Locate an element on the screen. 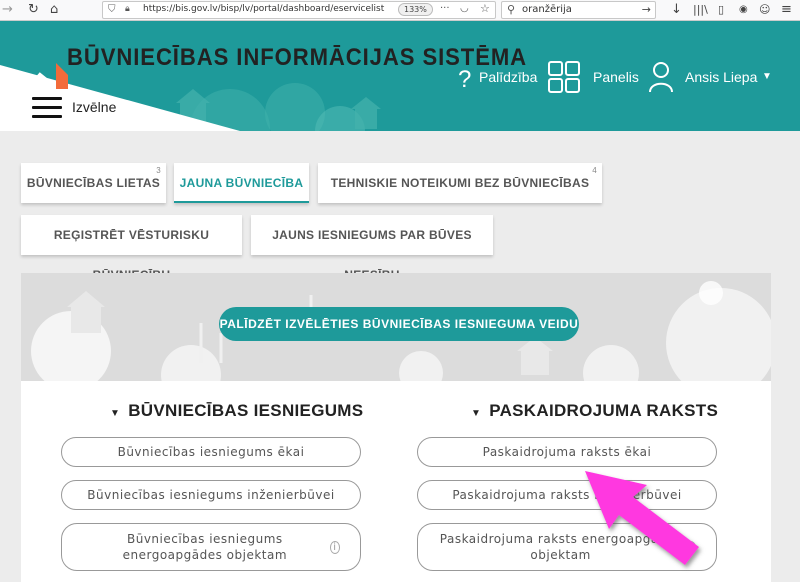 This screenshot has height=582, width=800. user-icon is located at coordinates (661, 77).